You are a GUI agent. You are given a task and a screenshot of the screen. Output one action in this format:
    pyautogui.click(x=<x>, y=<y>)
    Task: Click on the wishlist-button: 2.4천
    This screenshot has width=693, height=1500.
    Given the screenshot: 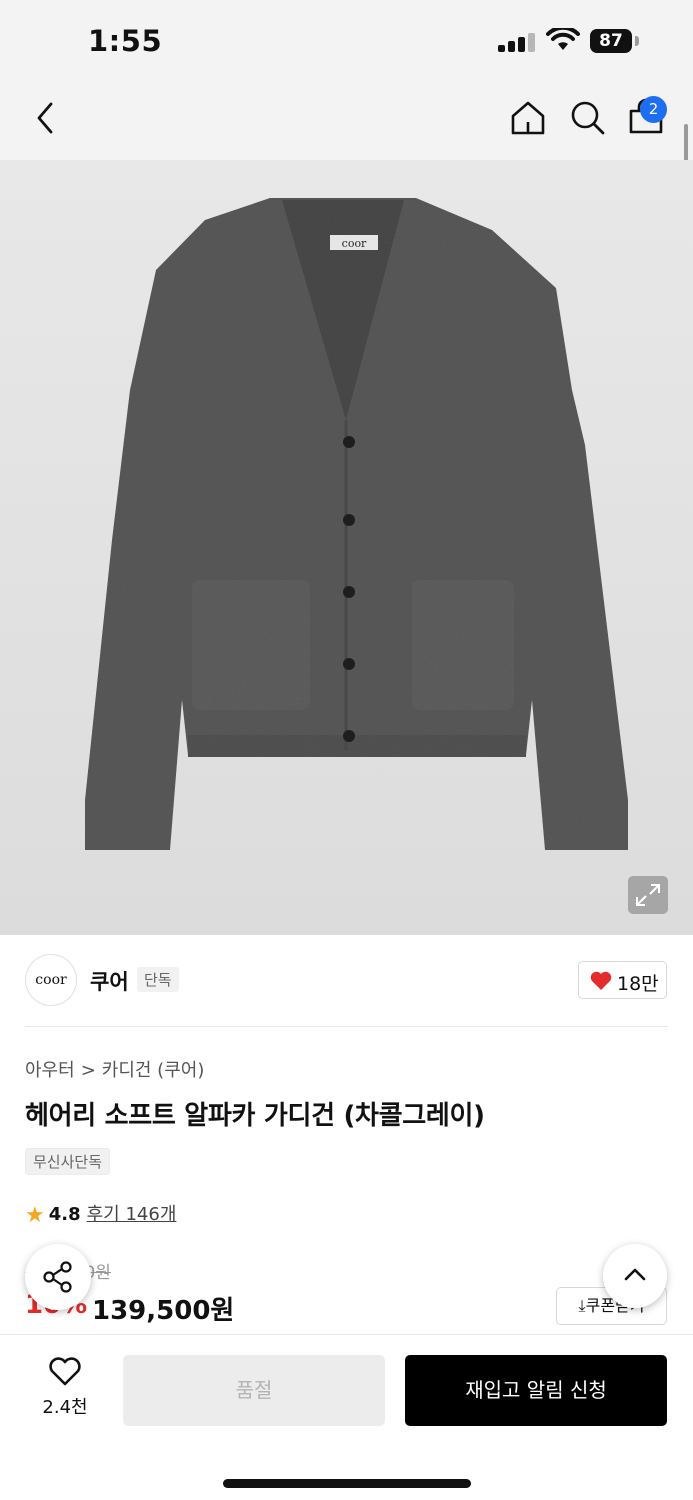 What is the action you would take?
    pyautogui.click(x=65, y=1388)
    